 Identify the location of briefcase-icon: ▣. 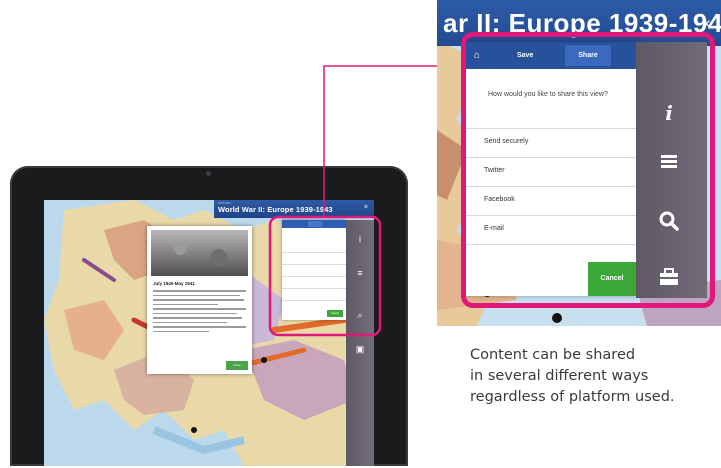
(360, 349).